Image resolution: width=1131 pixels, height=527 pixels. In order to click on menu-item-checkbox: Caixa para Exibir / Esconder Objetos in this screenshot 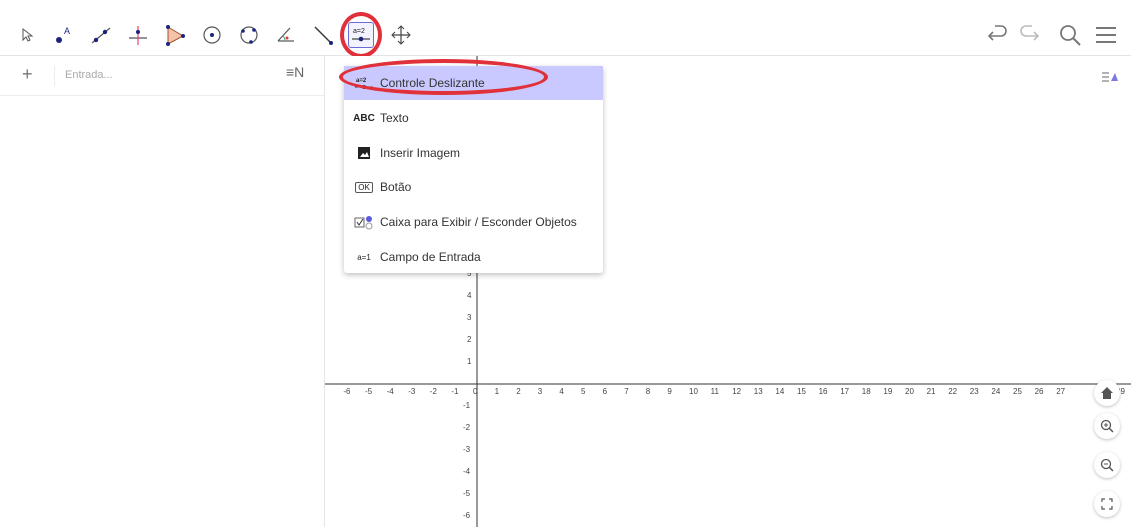, I will do `click(473, 222)`.